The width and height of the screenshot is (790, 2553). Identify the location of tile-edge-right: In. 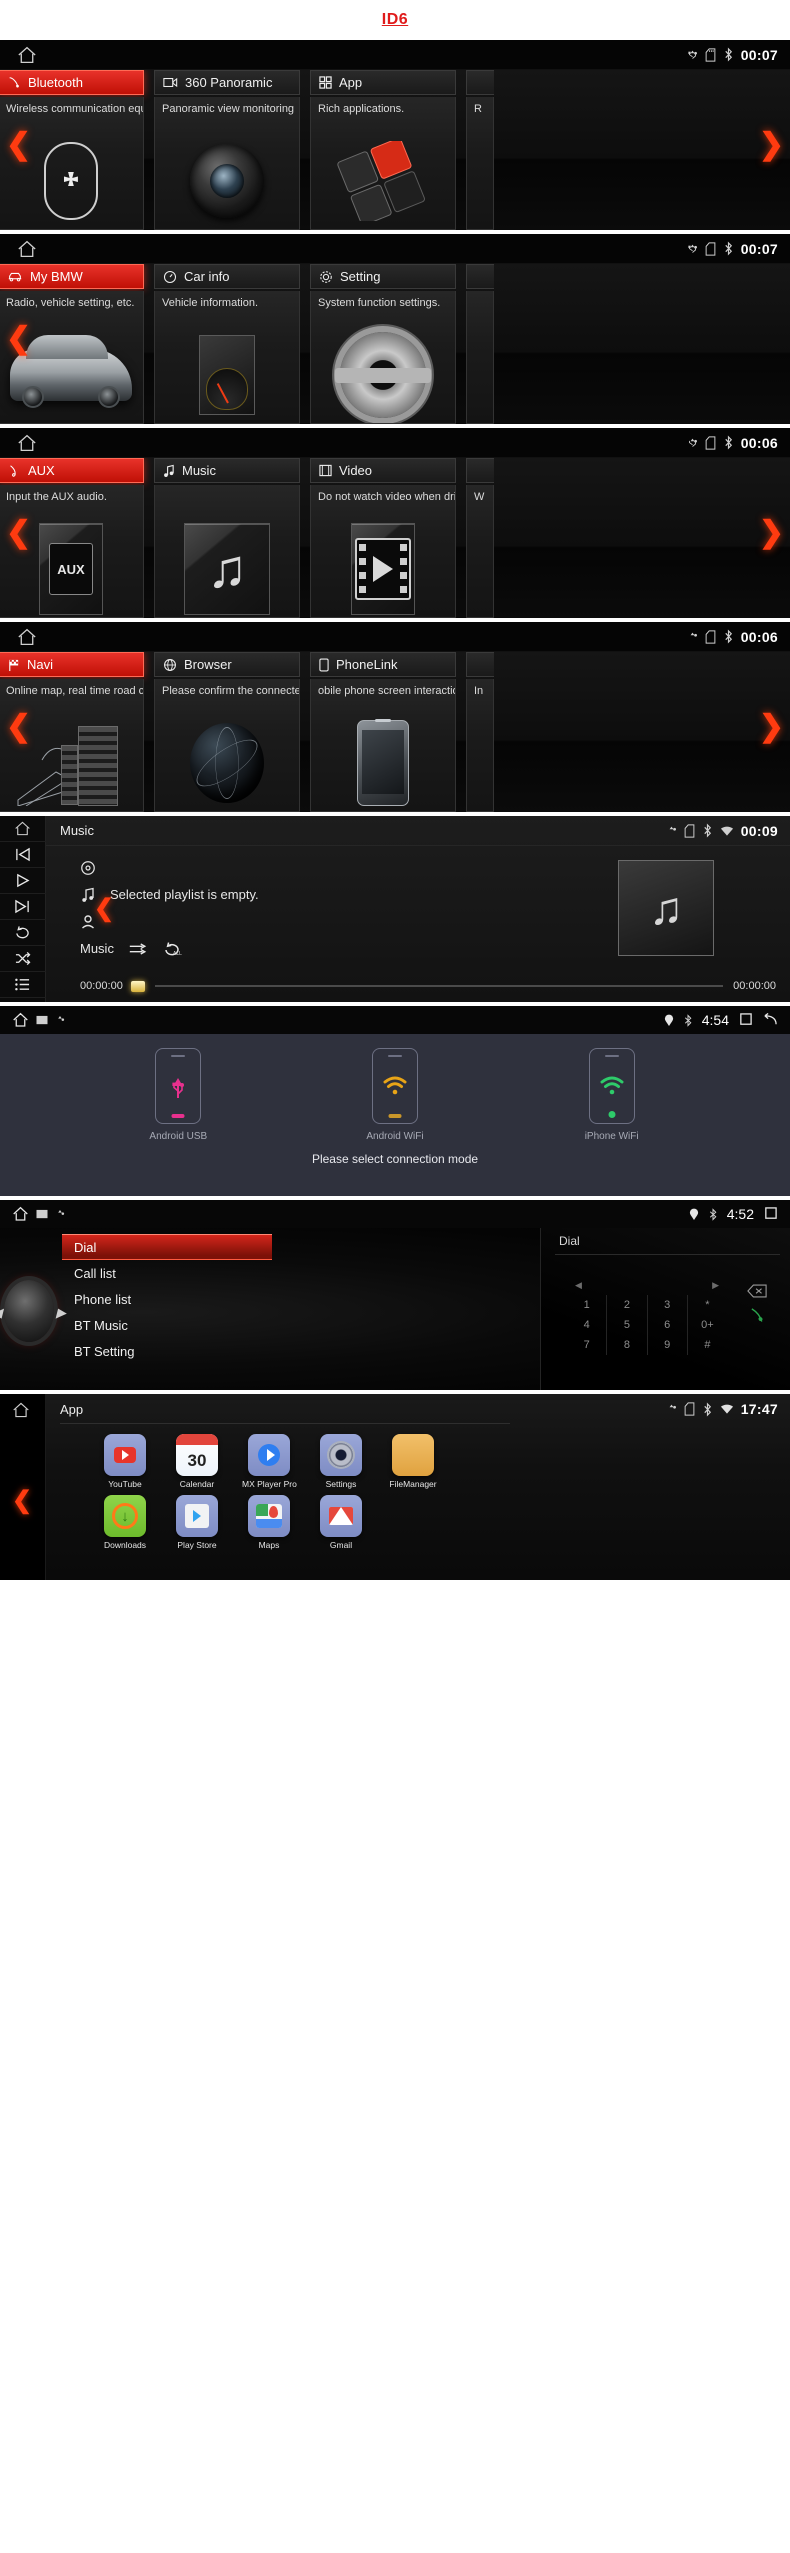
(480, 732).